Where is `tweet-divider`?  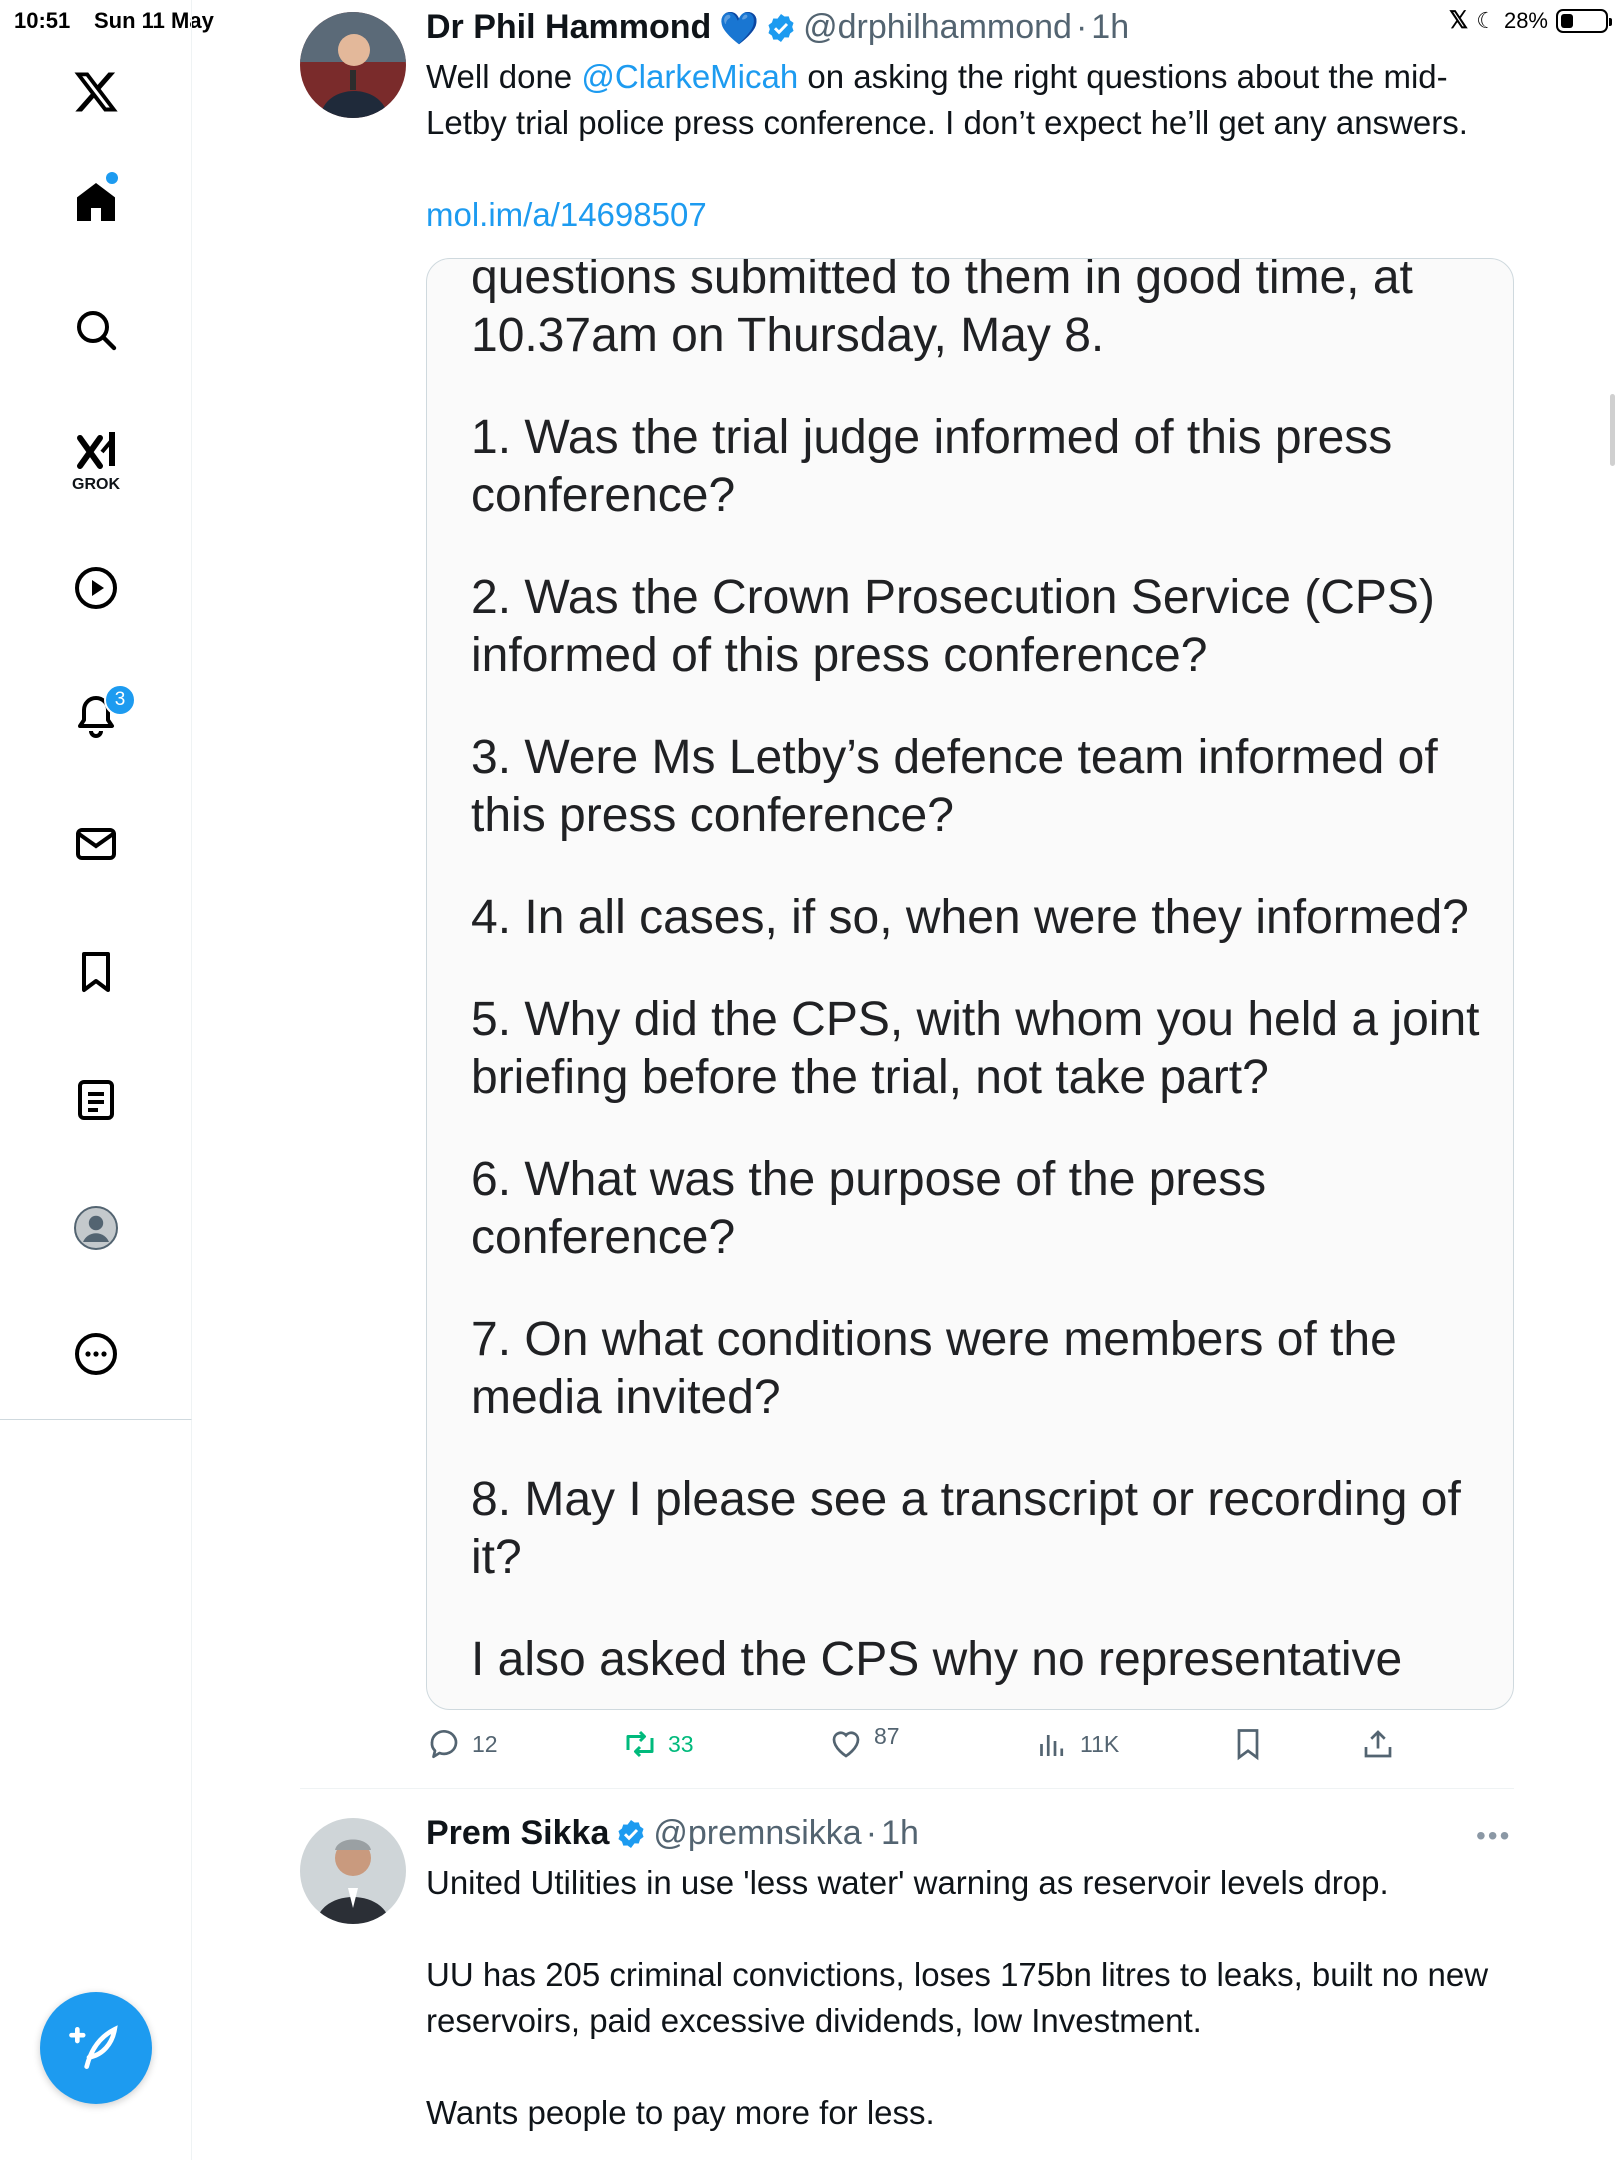 tweet-divider is located at coordinates (907, 1788).